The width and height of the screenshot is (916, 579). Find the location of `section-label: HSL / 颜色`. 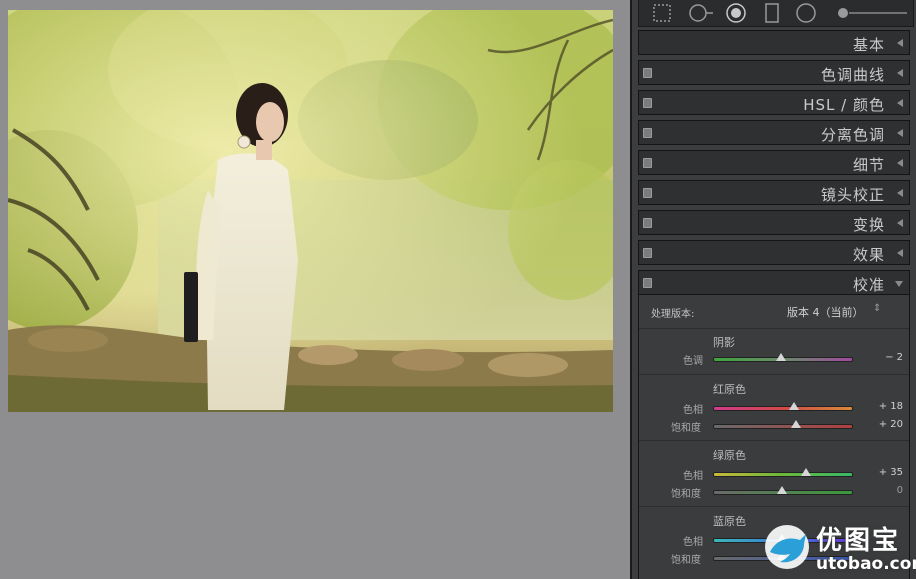

section-label: HSL / 颜色 is located at coordinates (844, 105).